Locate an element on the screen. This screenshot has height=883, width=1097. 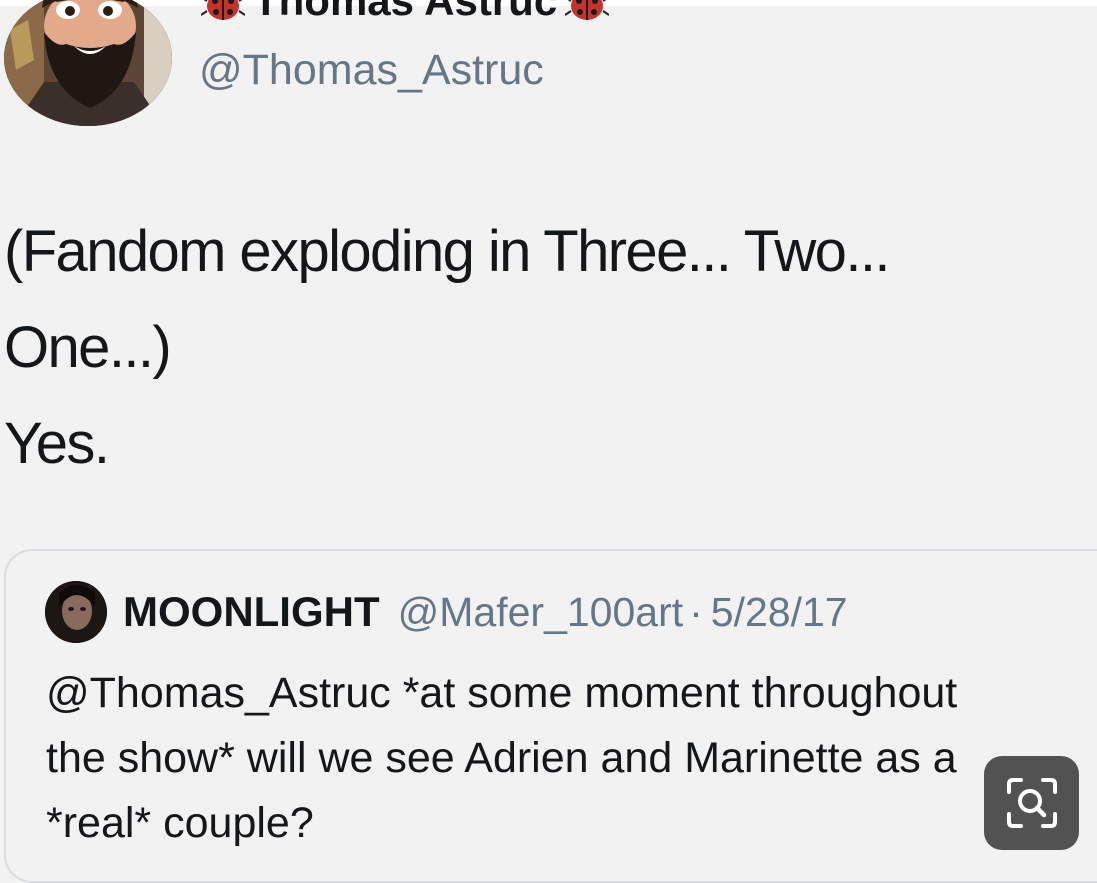
bearded-man-avatar-icon is located at coordinates (88, 63).